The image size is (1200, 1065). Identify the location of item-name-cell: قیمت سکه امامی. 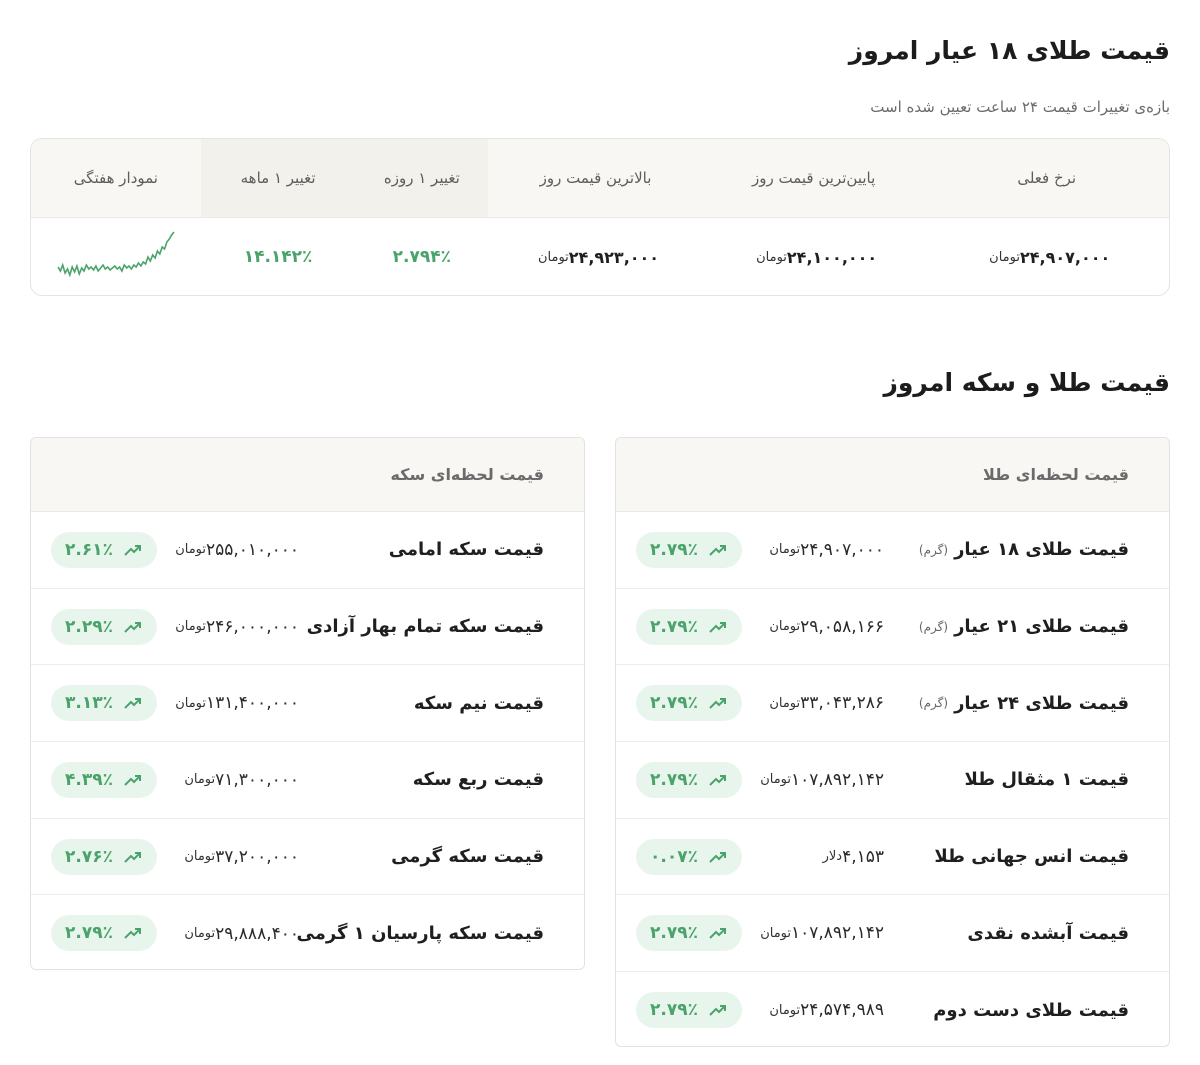
(466, 550).